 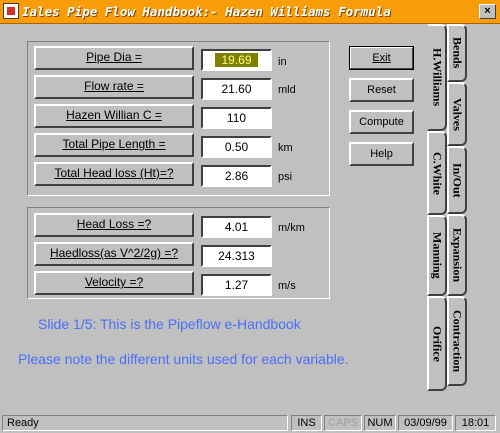 What do you see at coordinates (114, 116) in the screenshot?
I see `hazen-c-label: Hazen Willian C =` at bounding box center [114, 116].